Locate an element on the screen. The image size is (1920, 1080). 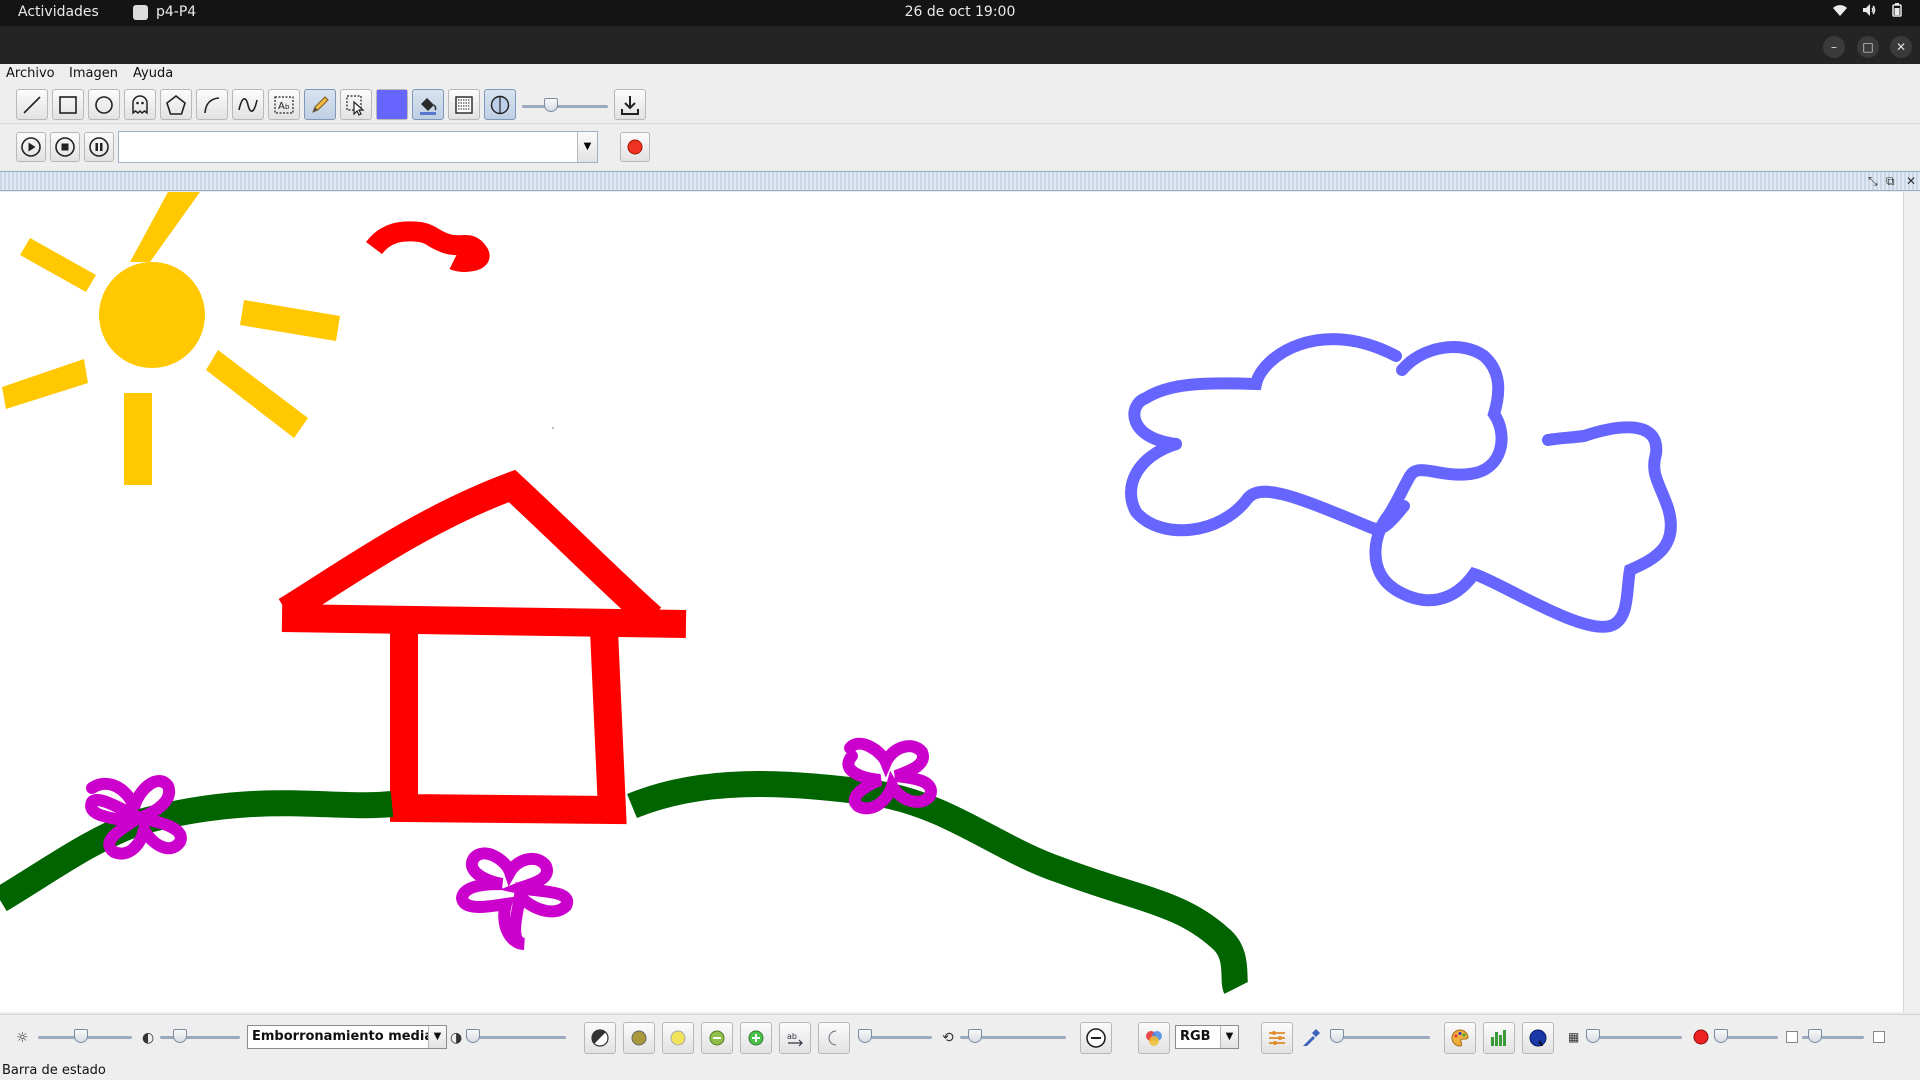
line-icon is located at coordinates (32, 104).